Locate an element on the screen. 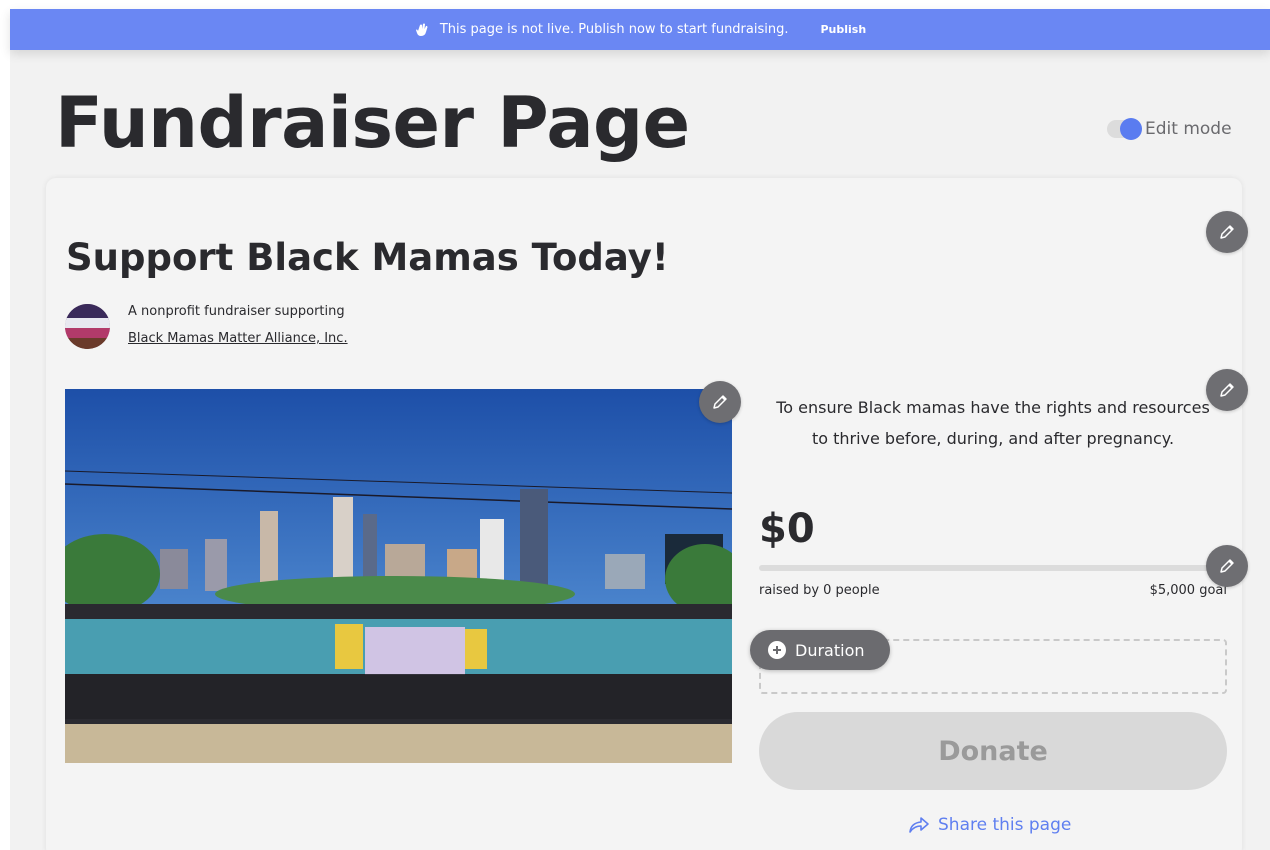 Image resolution: width=1270 pixels, height=850 pixels. raised-by-count: raised by 0 people is located at coordinates (819, 590).